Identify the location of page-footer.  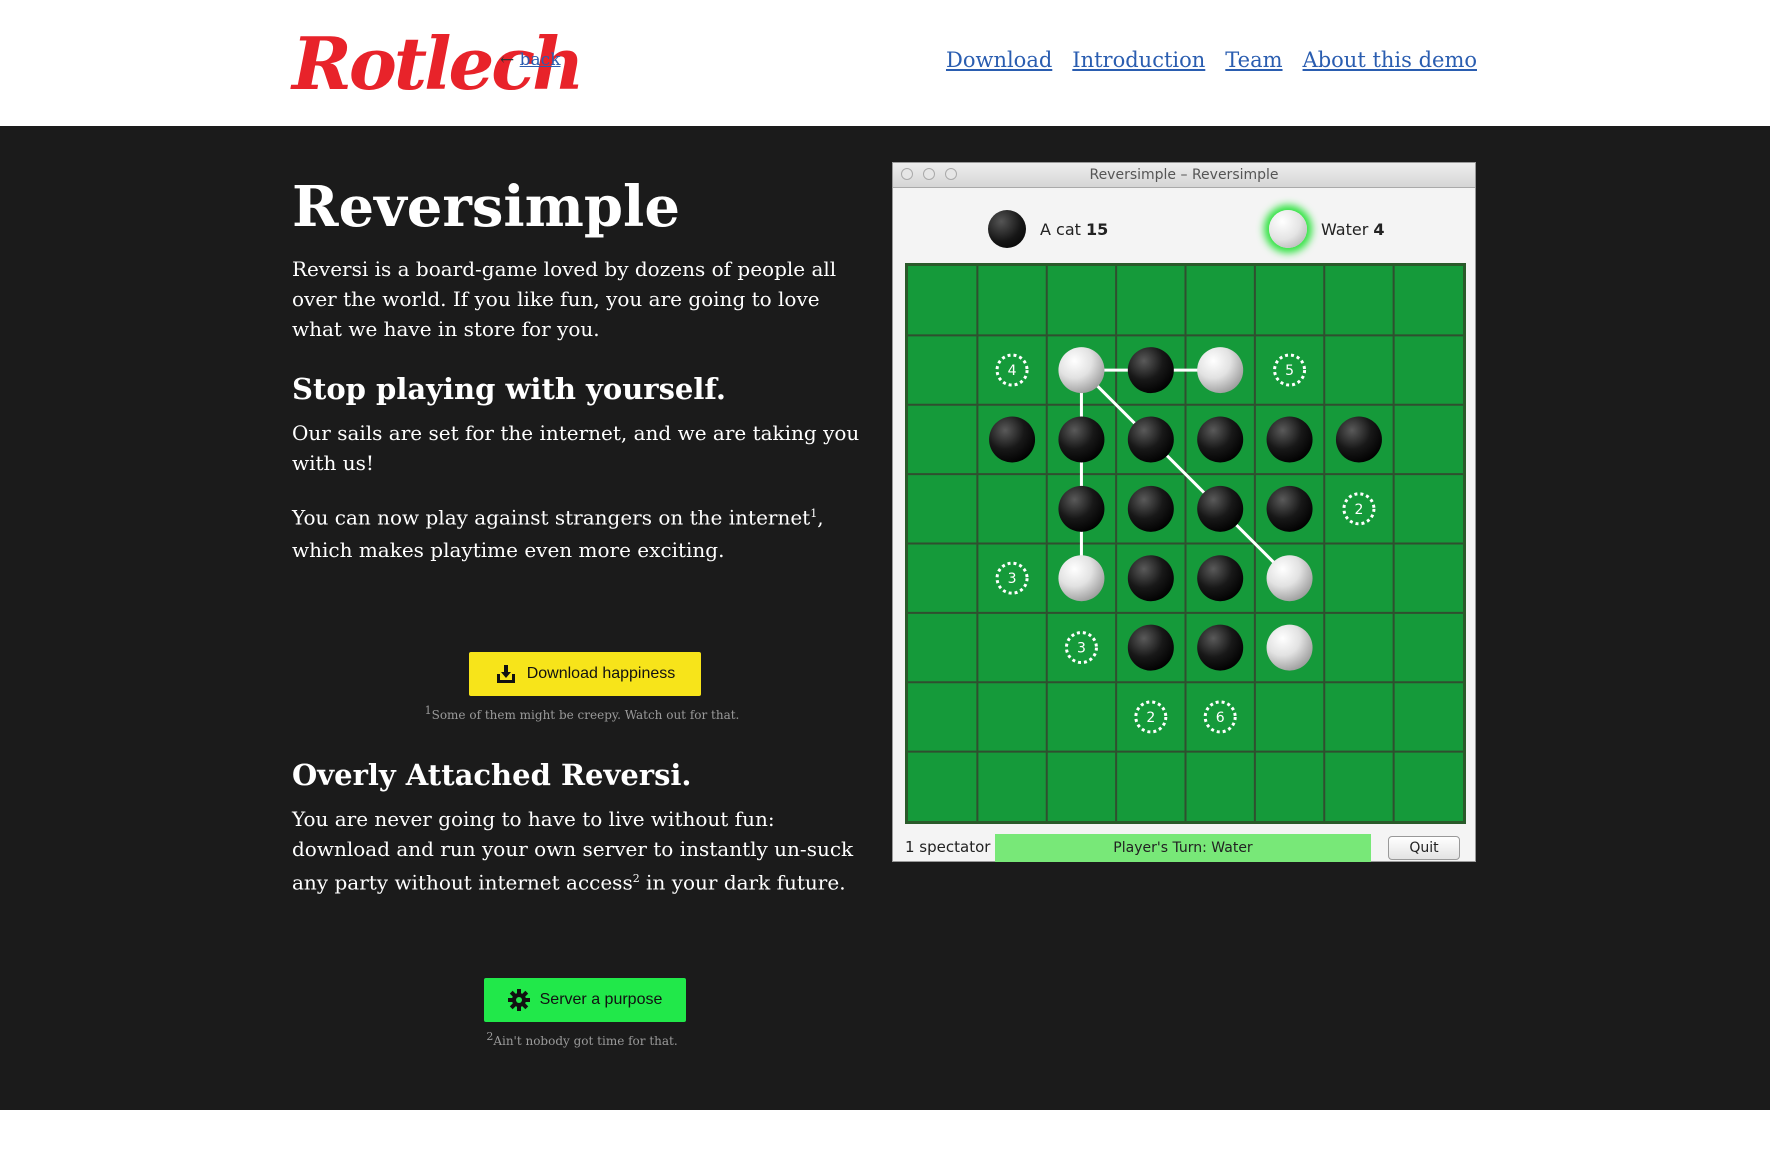
(885, 1131).